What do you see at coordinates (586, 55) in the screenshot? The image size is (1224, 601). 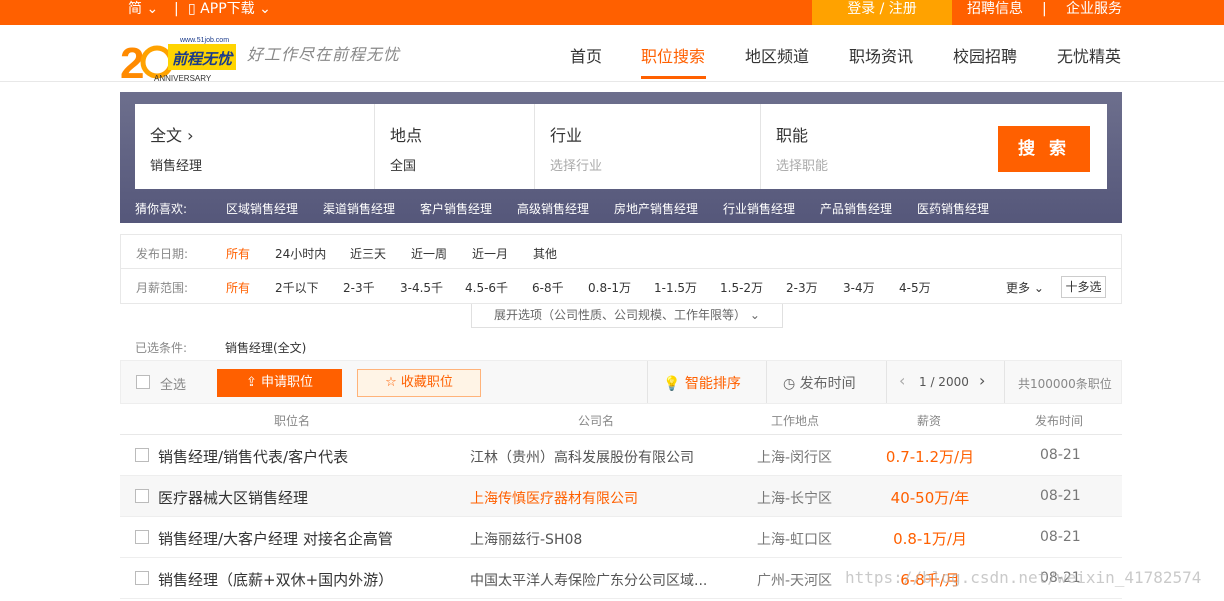 I see `nav-home: 首页` at bounding box center [586, 55].